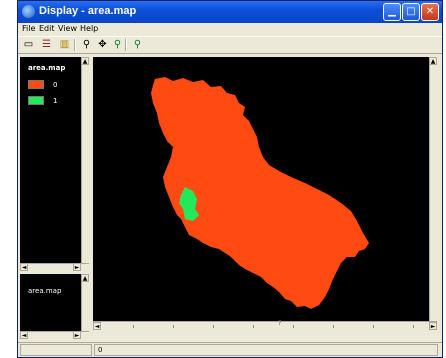 The height and width of the screenshot is (358, 446). Describe the element at coordinates (54, 164) in the screenshot. I see `legend-pane: area.map 0 1` at that location.